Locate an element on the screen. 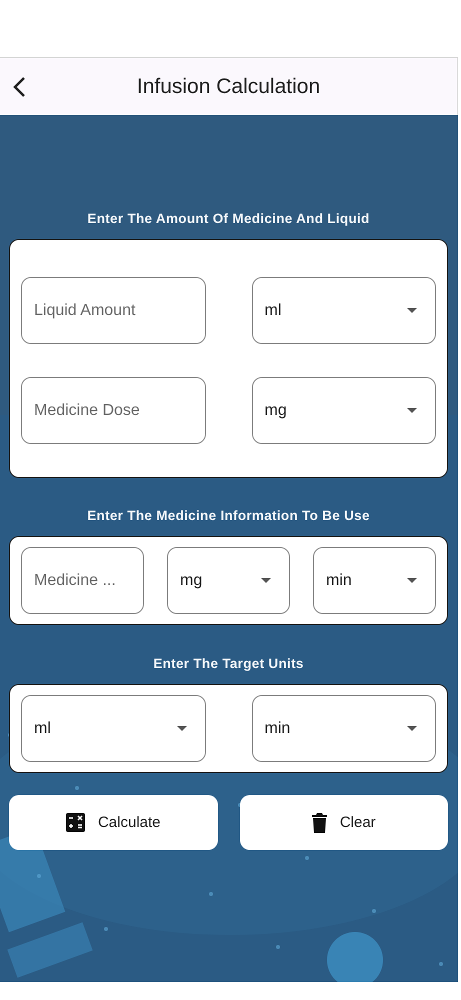 This screenshot has width=461, height=1000. section-title: Enter The Medicine Information To Be Use is located at coordinates (228, 515).